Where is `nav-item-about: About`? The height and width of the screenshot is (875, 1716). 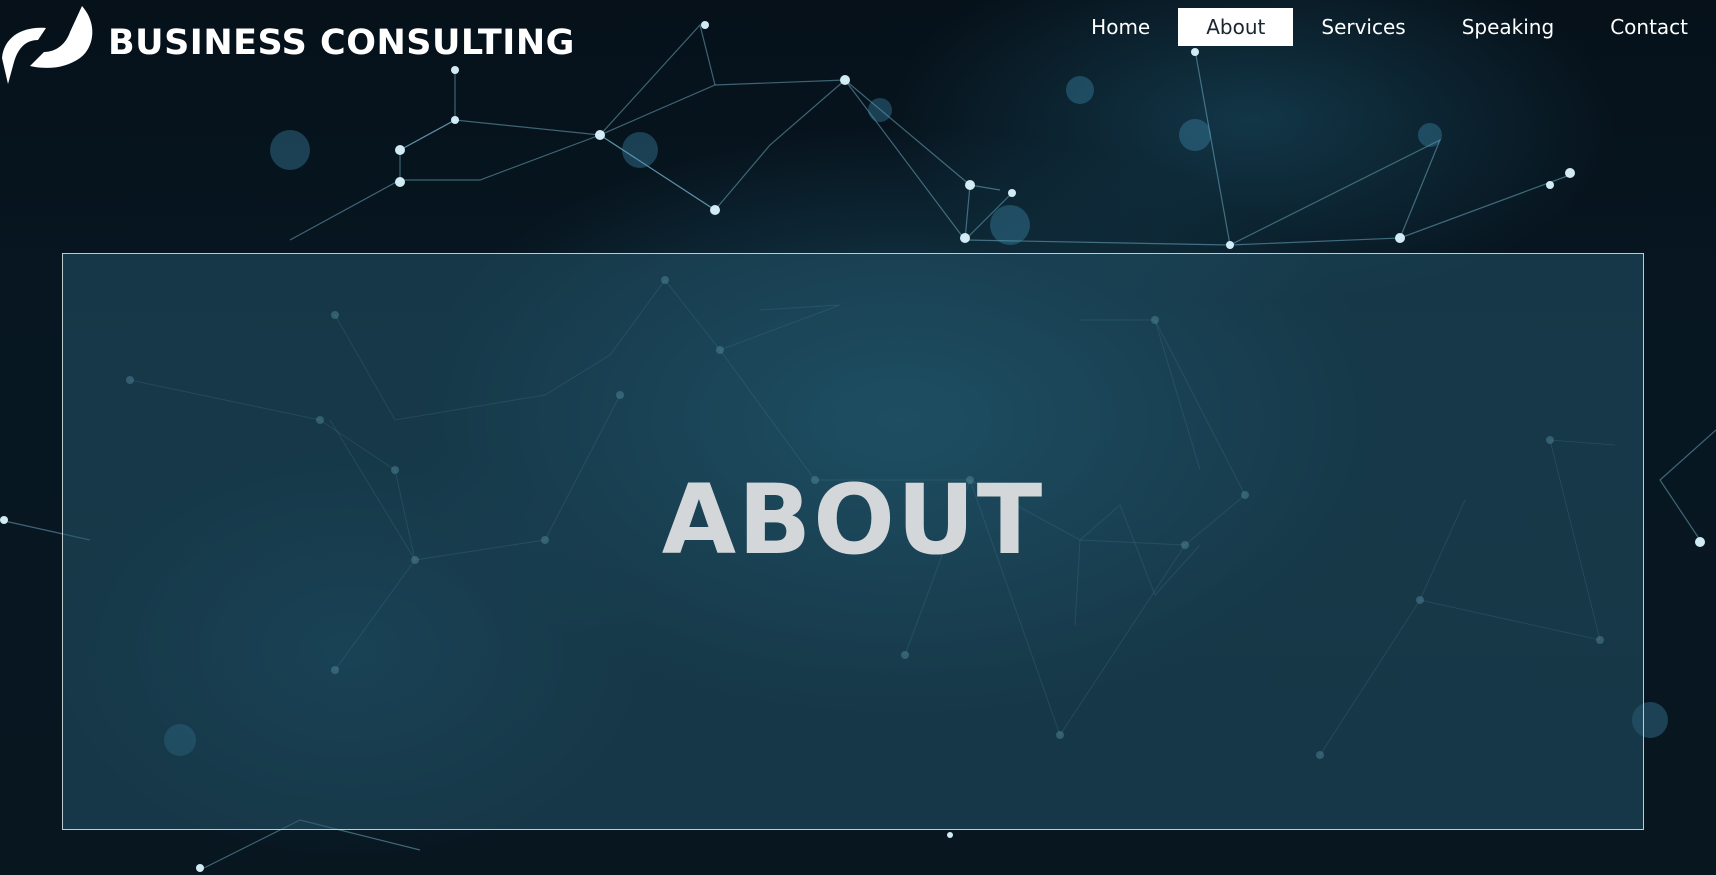 nav-item-about: About is located at coordinates (1236, 27).